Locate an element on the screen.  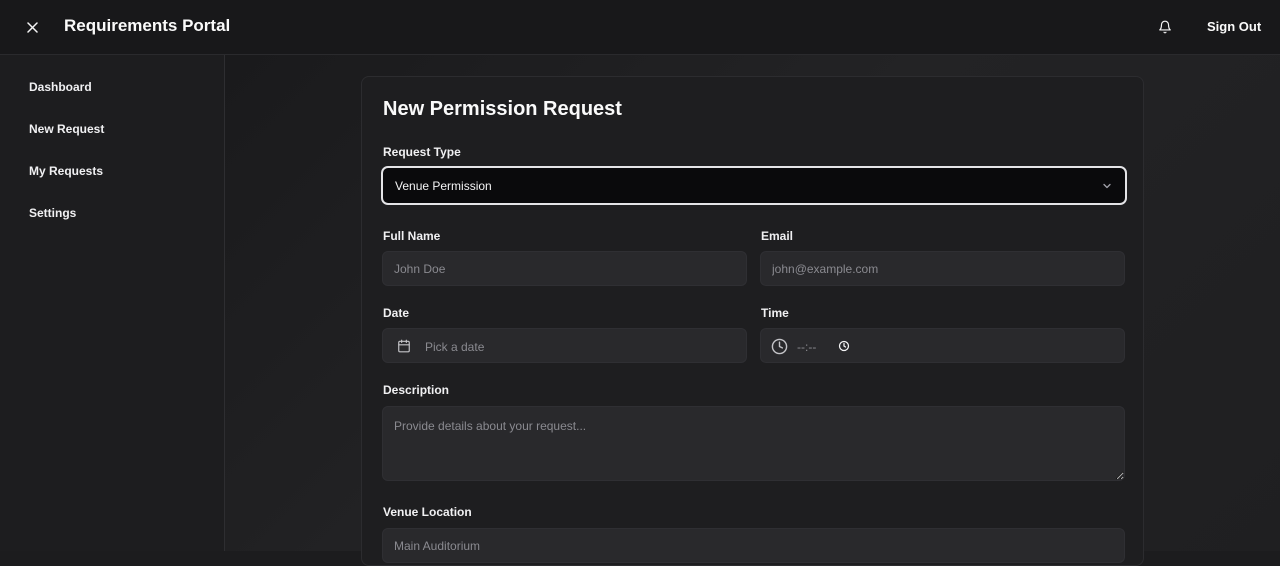
full-name-input is located at coordinates (564, 268).